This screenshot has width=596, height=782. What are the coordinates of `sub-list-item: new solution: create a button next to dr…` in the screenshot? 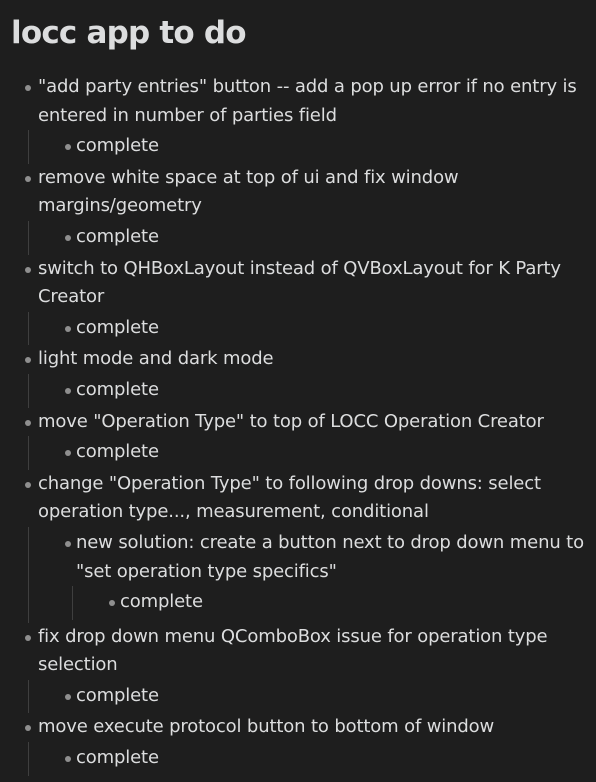 It's located at (325, 574).